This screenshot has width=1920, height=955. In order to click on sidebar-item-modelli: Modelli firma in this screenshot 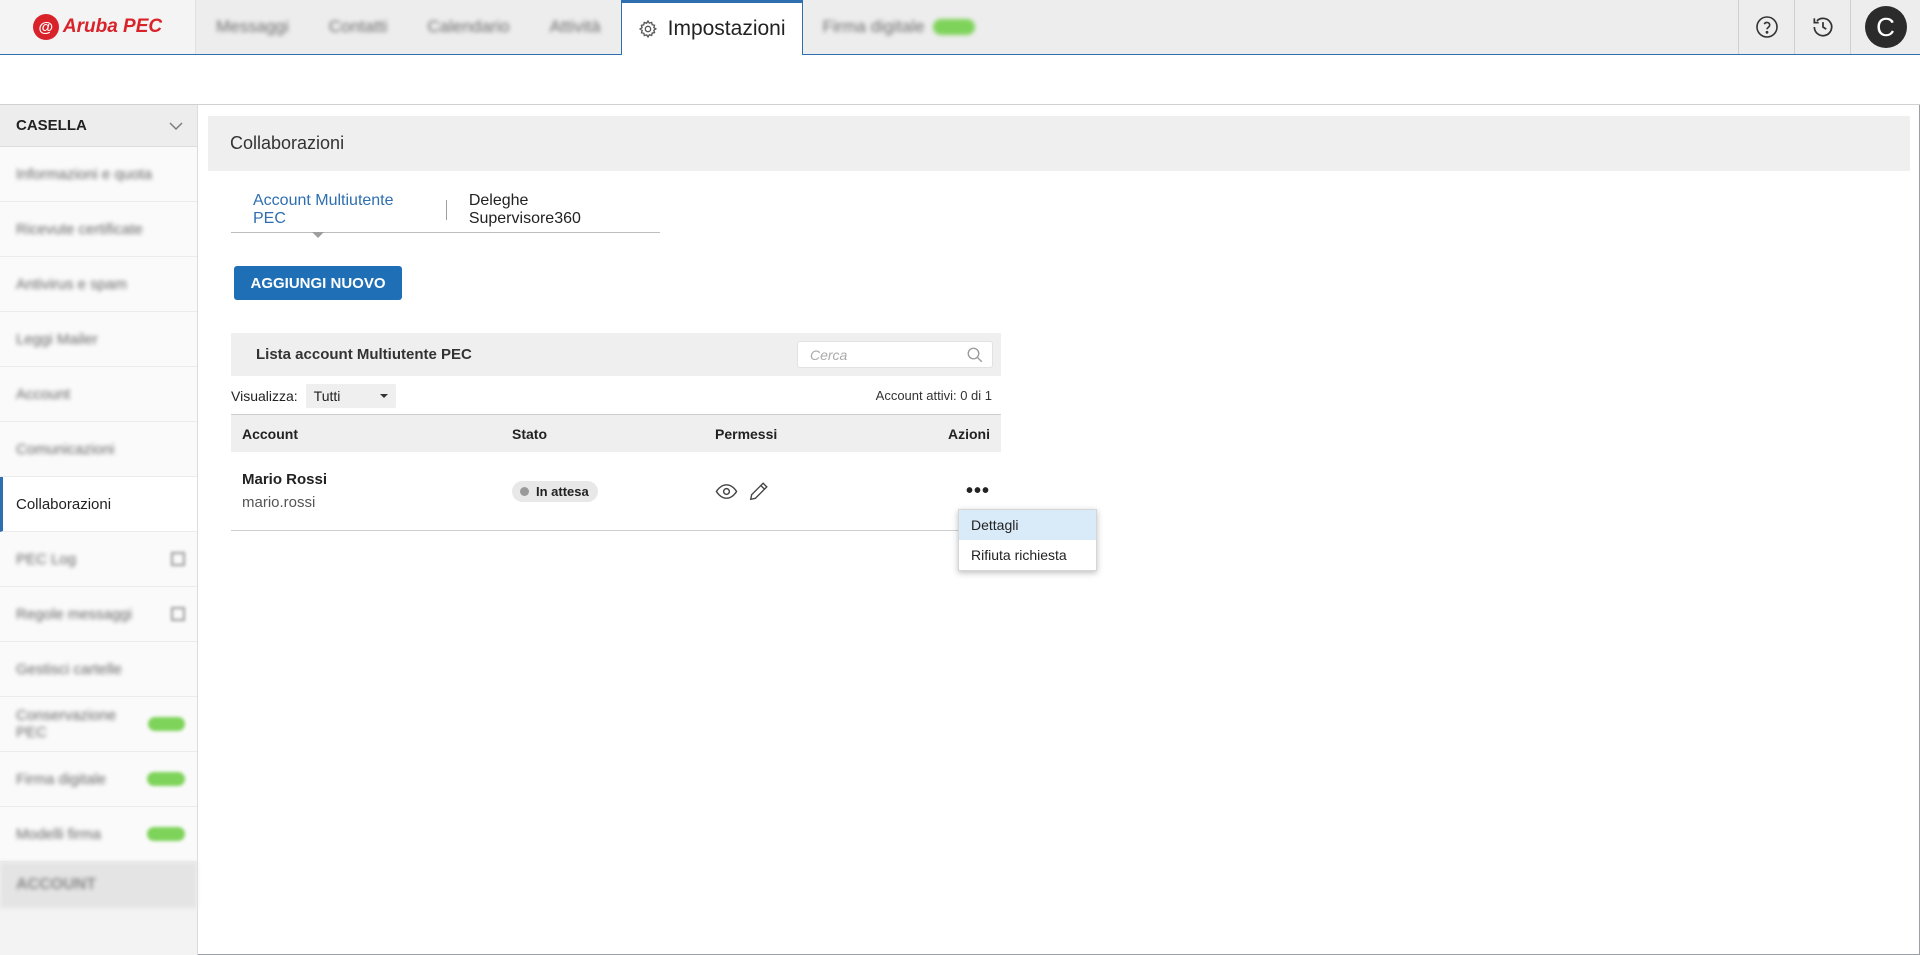, I will do `click(98, 834)`.